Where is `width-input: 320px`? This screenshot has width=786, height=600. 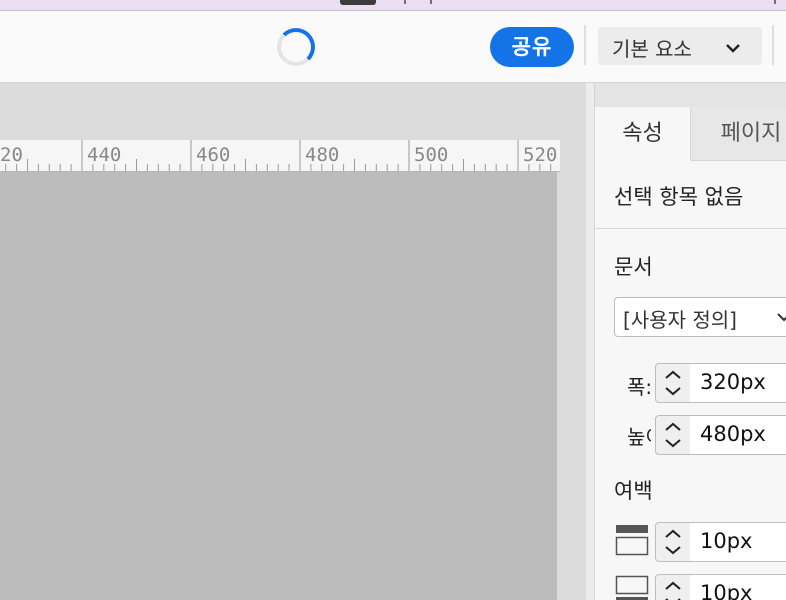 width-input: 320px is located at coordinates (738, 383).